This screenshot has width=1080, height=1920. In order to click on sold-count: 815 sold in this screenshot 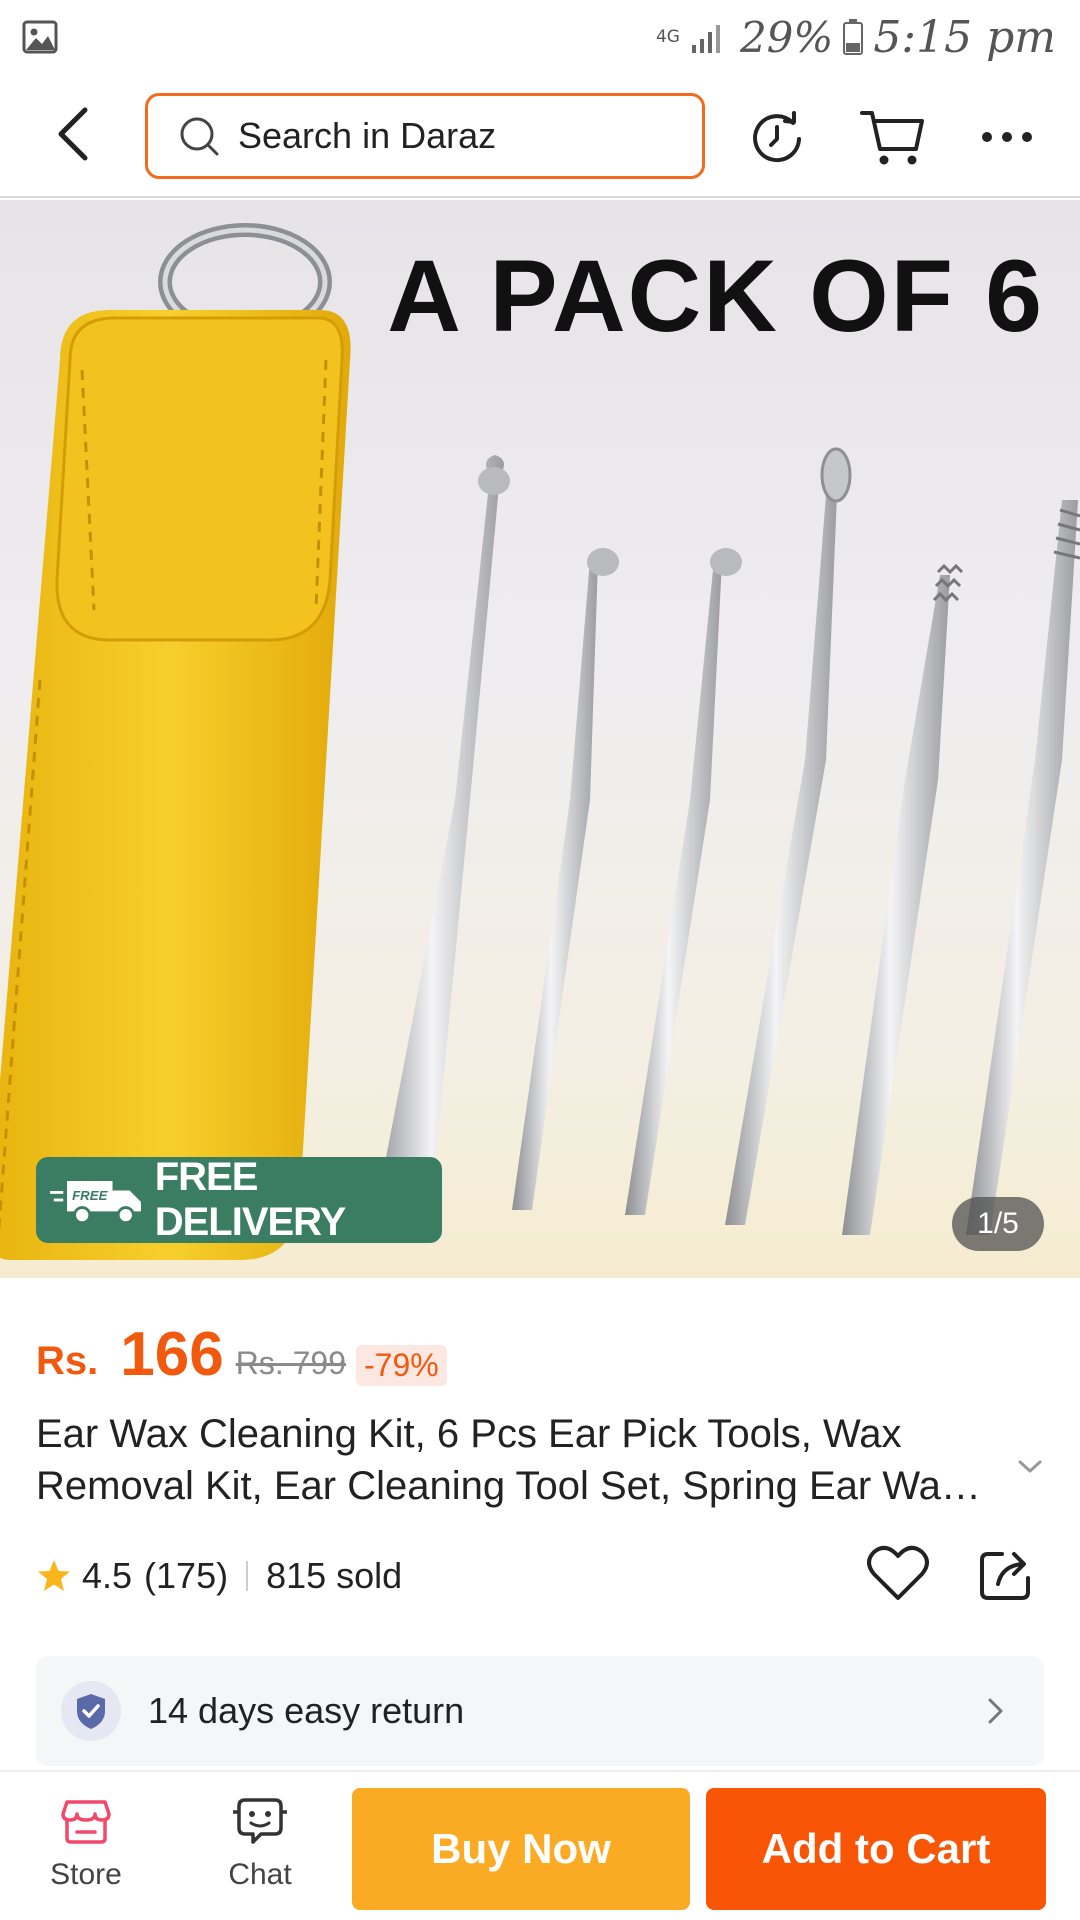, I will do `click(334, 1575)`.